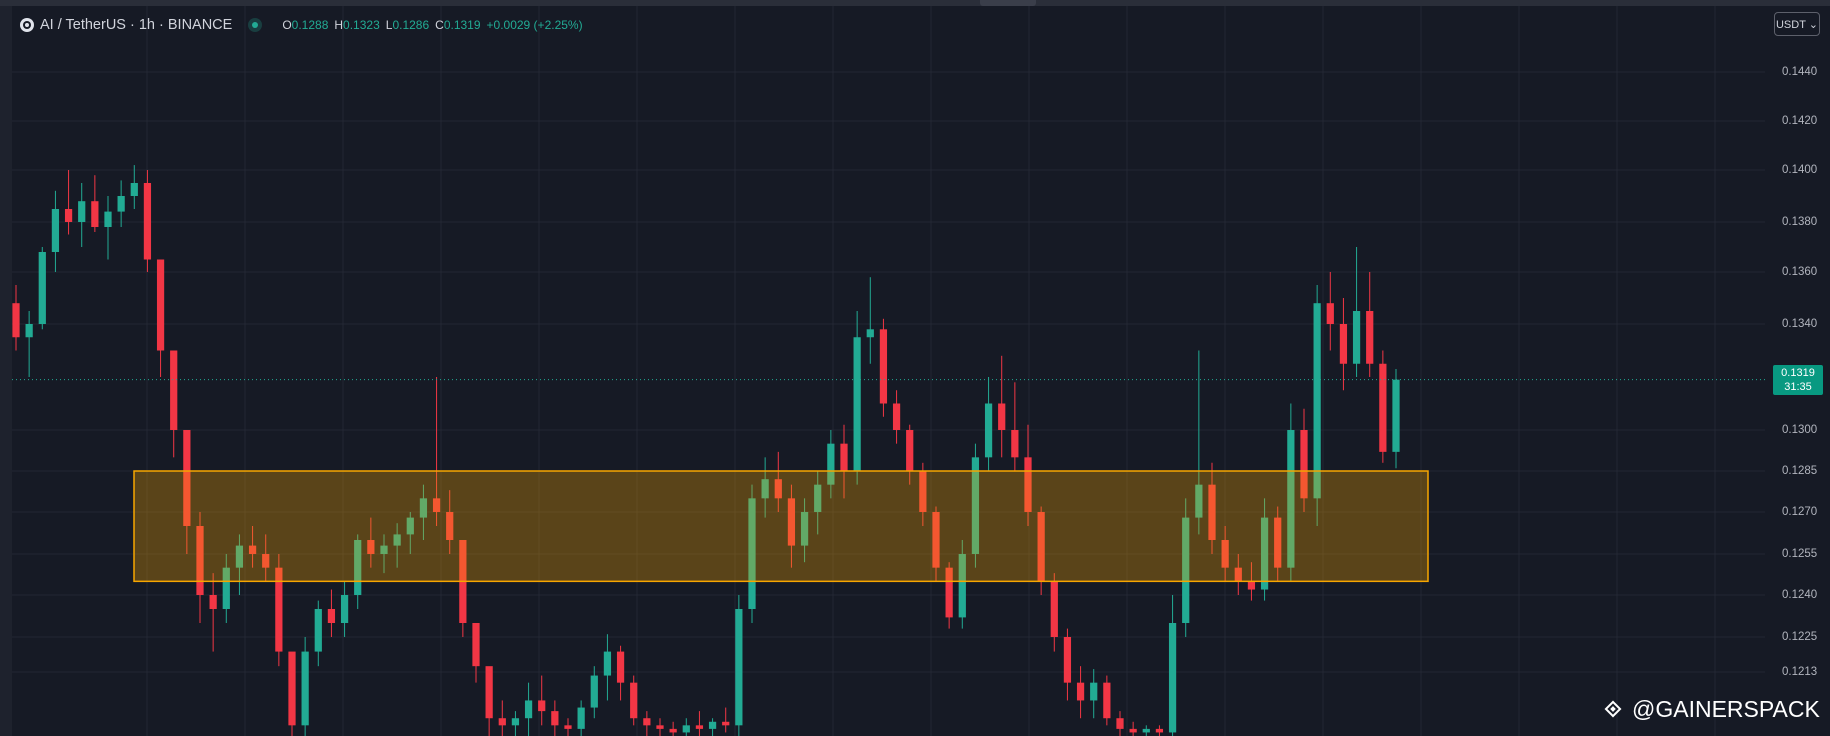 This screenshot has width=1830, height=736. Describe the element at coordinates (1800, 672) in the screenshot. I see `price-tick-label: 0.1213` at that location.